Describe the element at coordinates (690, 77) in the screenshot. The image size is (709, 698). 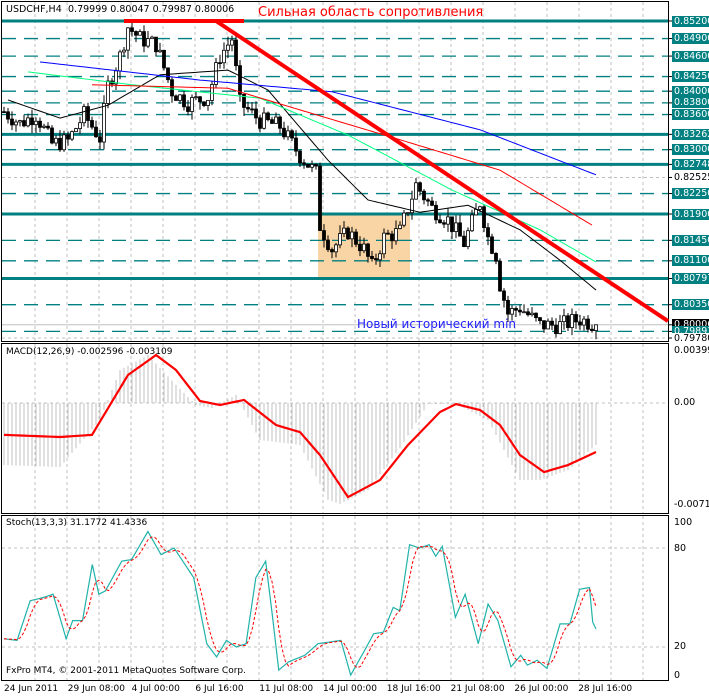
I see `price-label: 0.84250` at that location.